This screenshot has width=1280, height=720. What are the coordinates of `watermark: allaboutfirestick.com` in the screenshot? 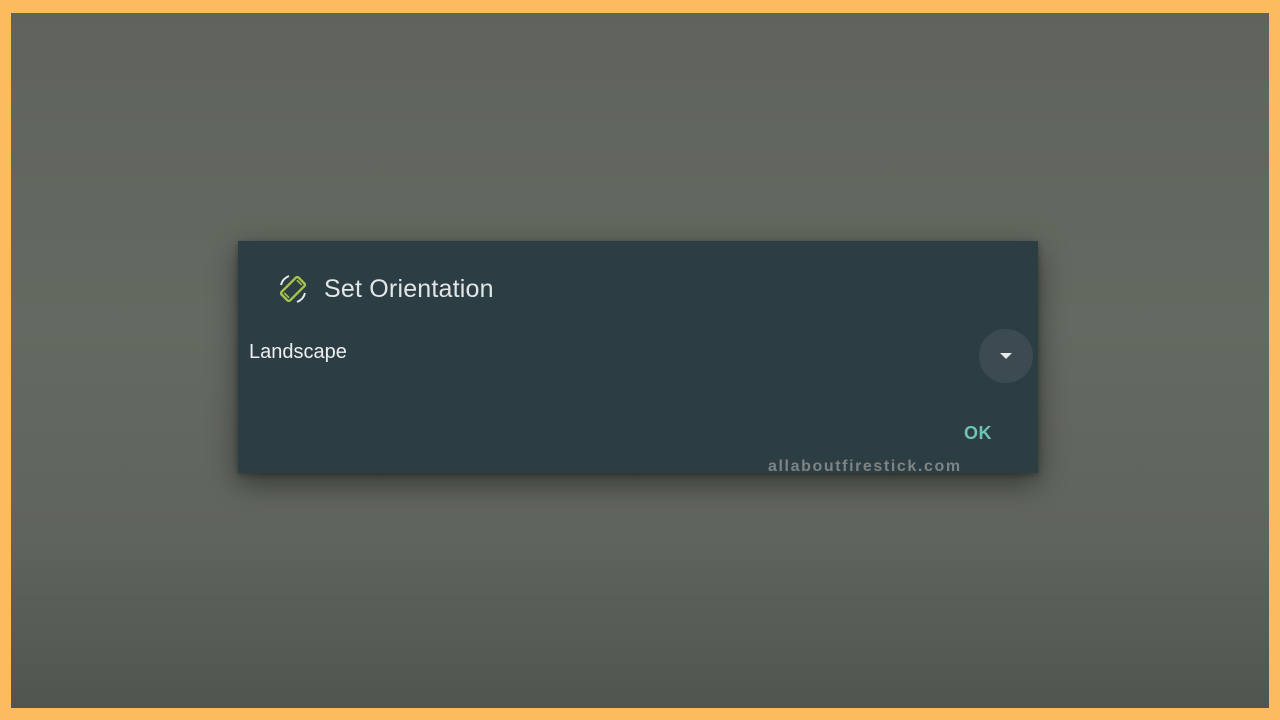 It's located at (865, 466).